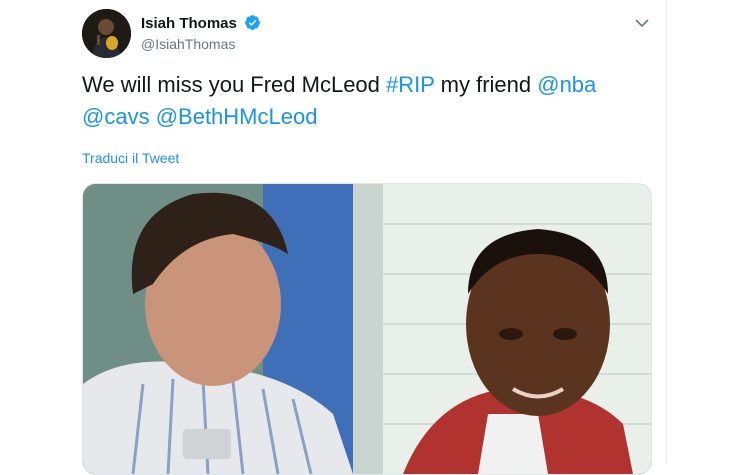  I want to click on mention-link-nba: @nba, so click(566, 84).